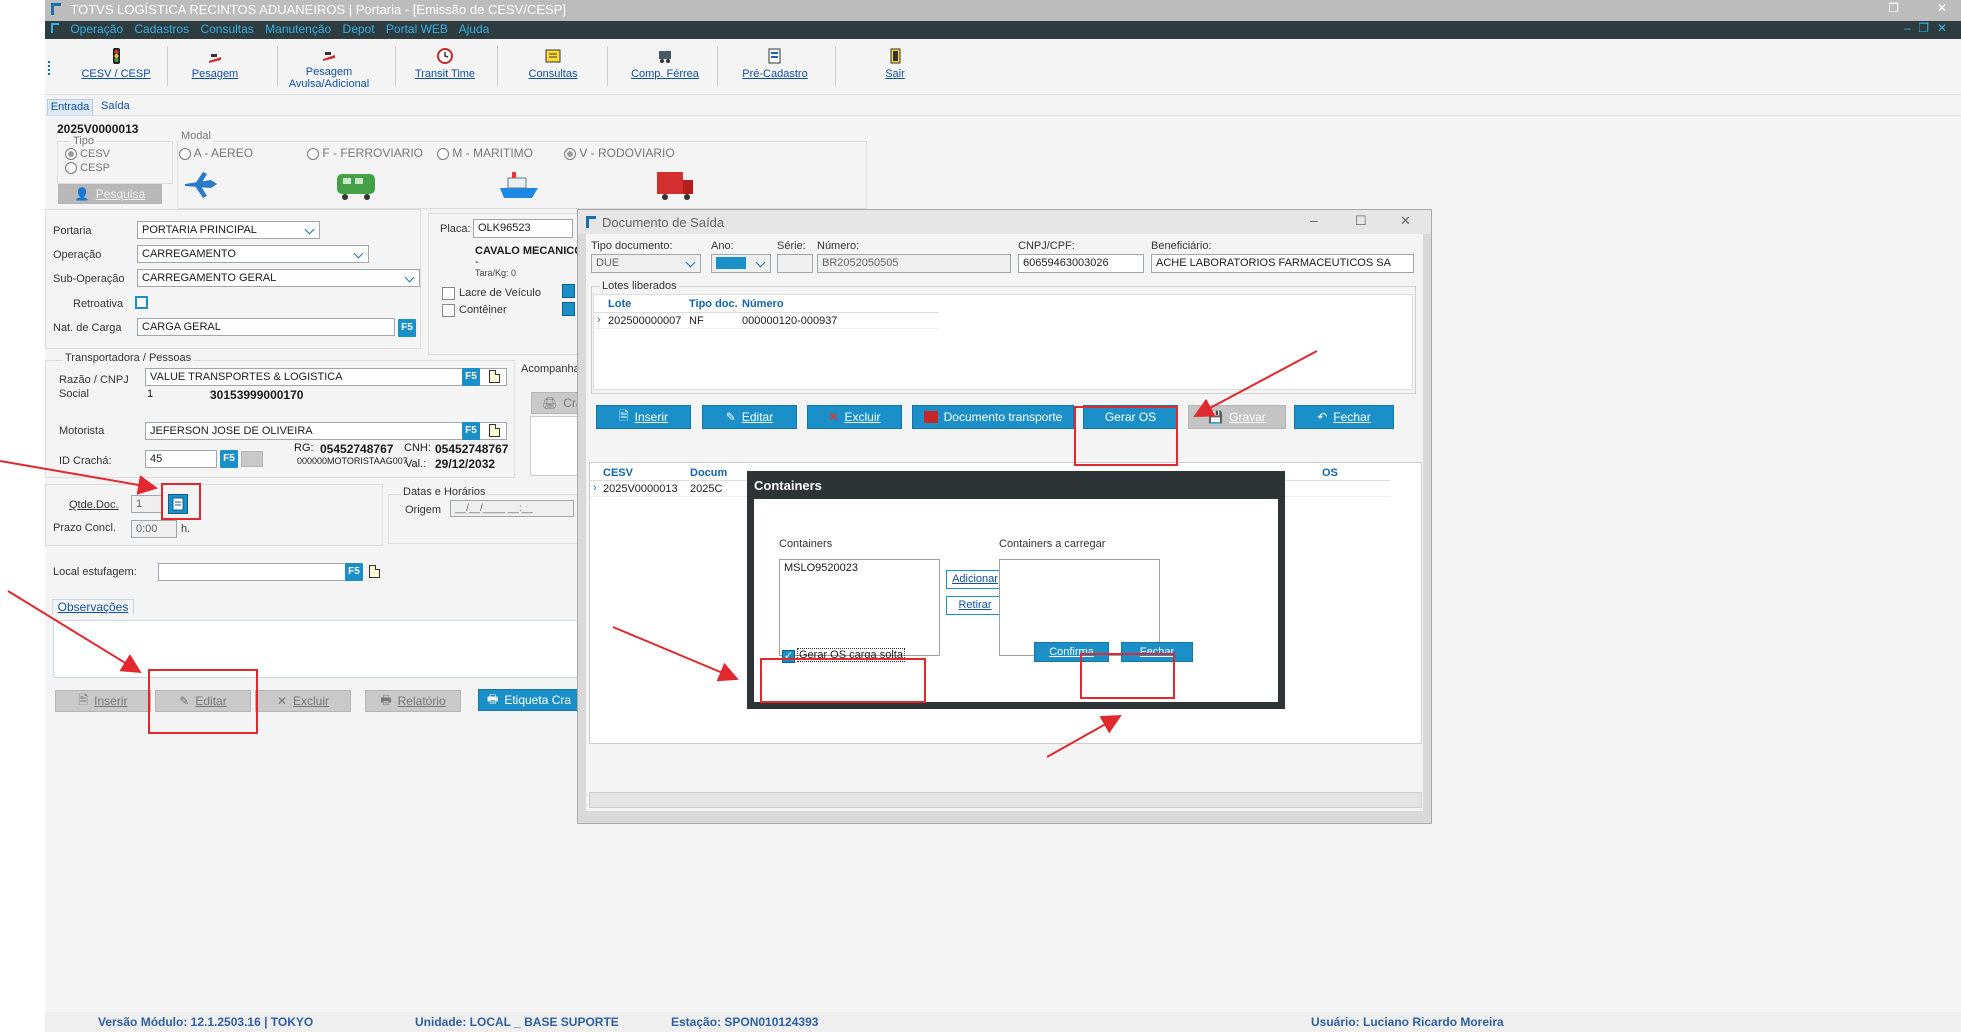 The height and width of the screenshot is (1032, 1961). Describe the element at coordinates (343, 649) in the screenshot. I see `observacoes-textarea` at that location.